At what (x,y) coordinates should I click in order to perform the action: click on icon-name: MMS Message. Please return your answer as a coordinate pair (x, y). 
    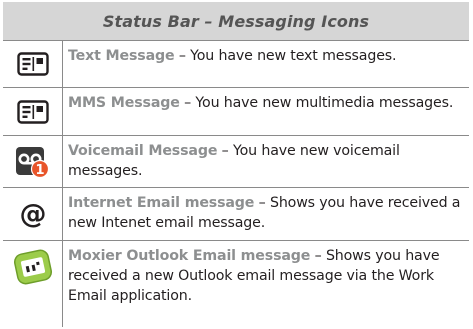
    Looking at the image, I should click on (124, 103).